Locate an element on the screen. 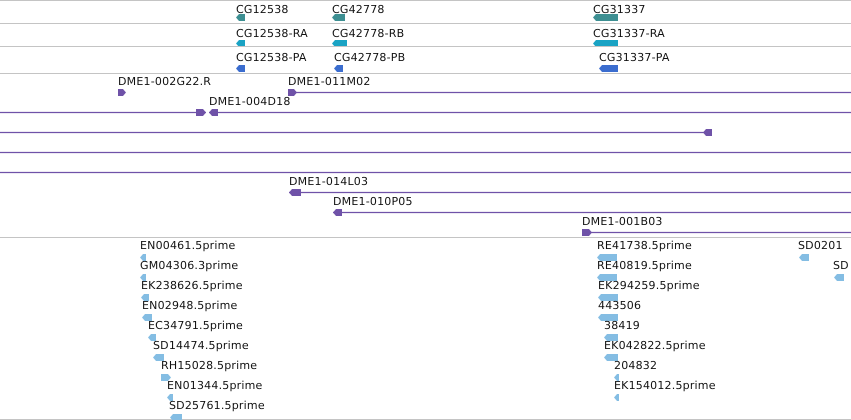  feature-label: 38419 is located at coordinates (622, 325).